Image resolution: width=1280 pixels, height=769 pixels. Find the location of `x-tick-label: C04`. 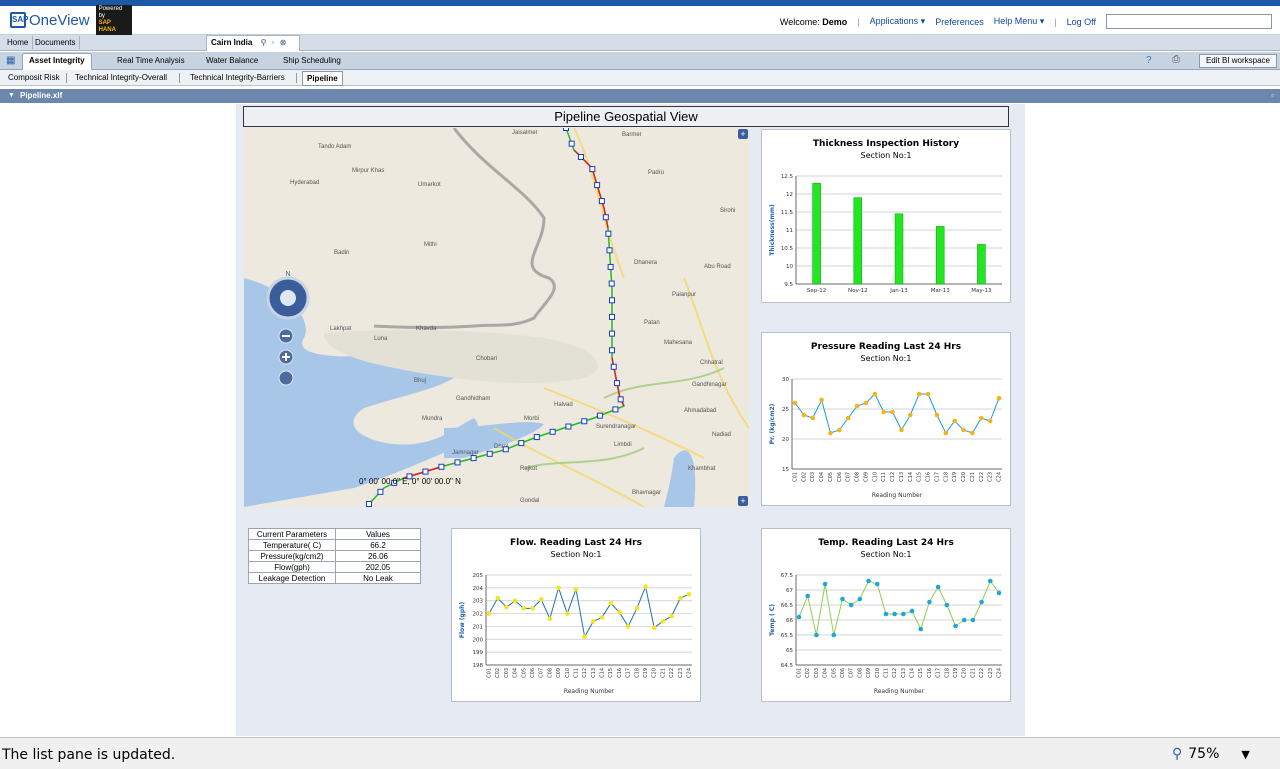

x-tick-label: C04 is located at coordinates (826, 673).